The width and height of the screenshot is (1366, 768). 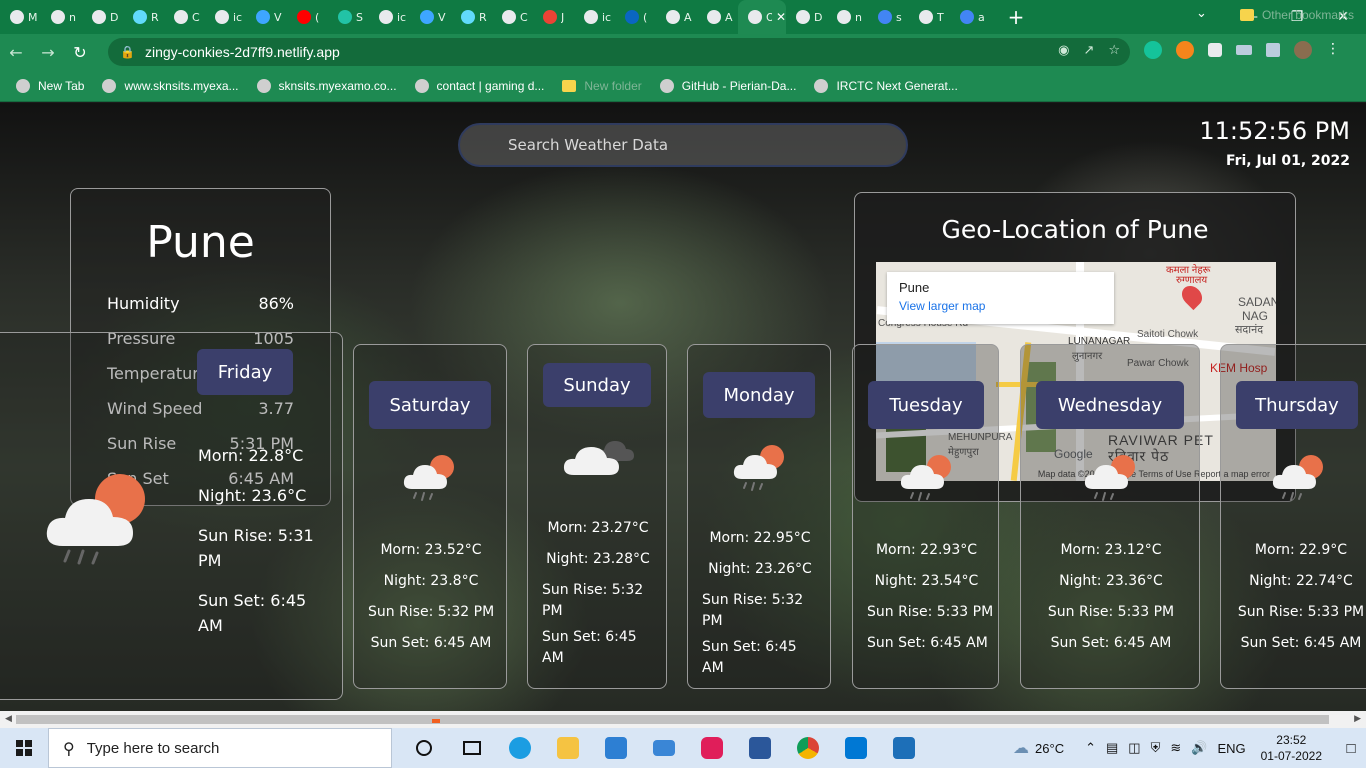 I want to click on other-bookmarks: Other bookmarks, so click(x=1296, y=15).